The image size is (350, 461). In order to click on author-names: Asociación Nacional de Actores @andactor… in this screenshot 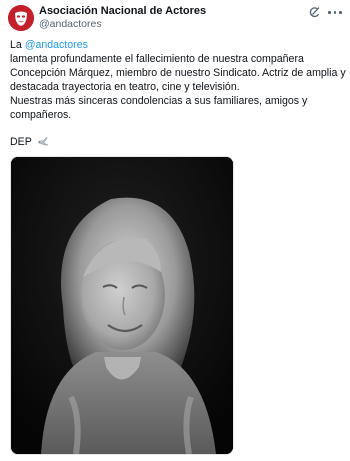, I will do `click(122, 18)`.